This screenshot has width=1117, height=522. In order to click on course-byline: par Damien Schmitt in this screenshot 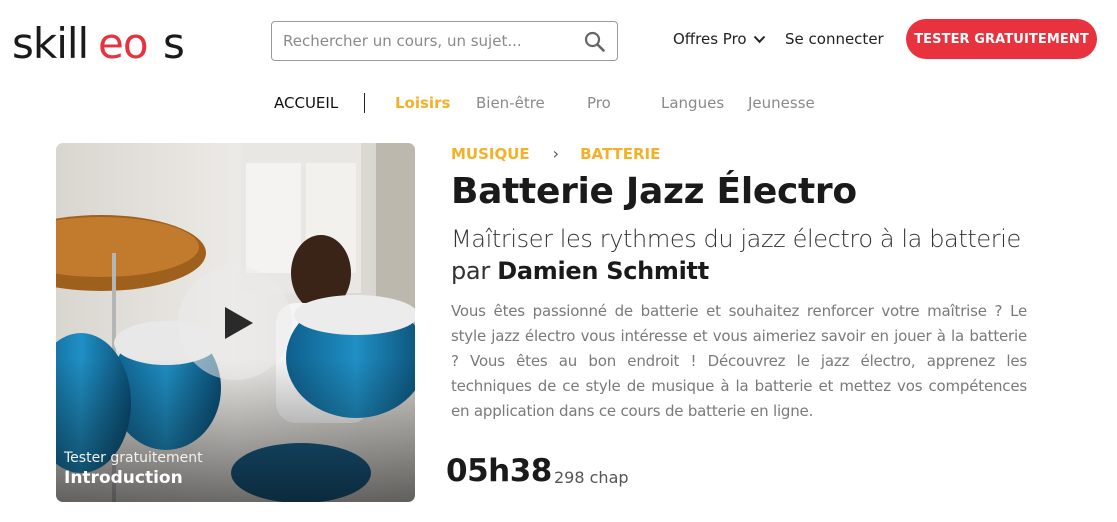, I will do `click(580, 271)`.